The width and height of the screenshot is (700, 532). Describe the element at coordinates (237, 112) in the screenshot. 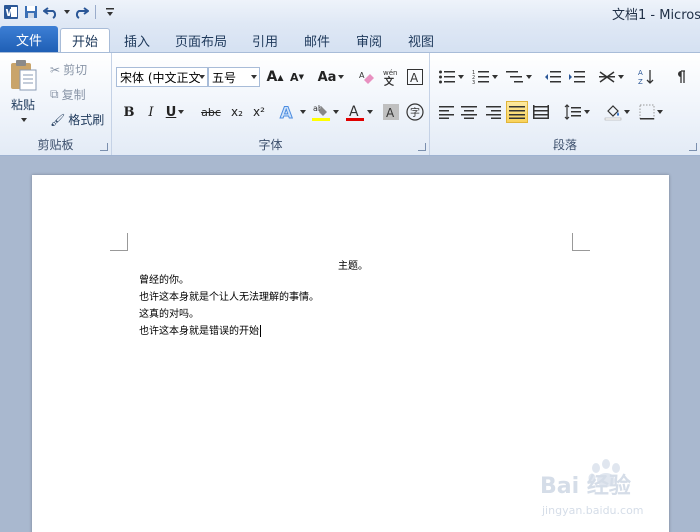

I see `subscript-button: x₂` at that location.